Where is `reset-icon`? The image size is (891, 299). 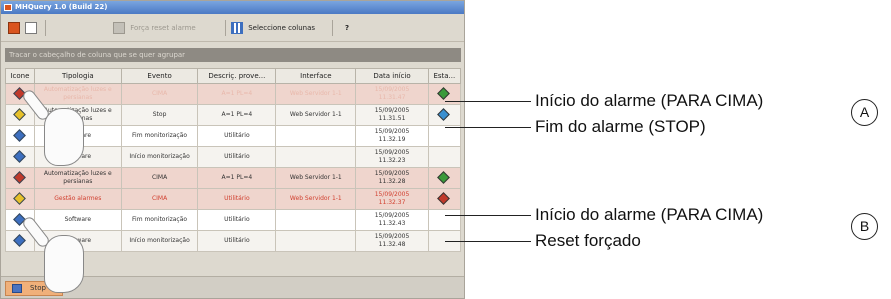
reset-icon is located at coordinates (119, 28).